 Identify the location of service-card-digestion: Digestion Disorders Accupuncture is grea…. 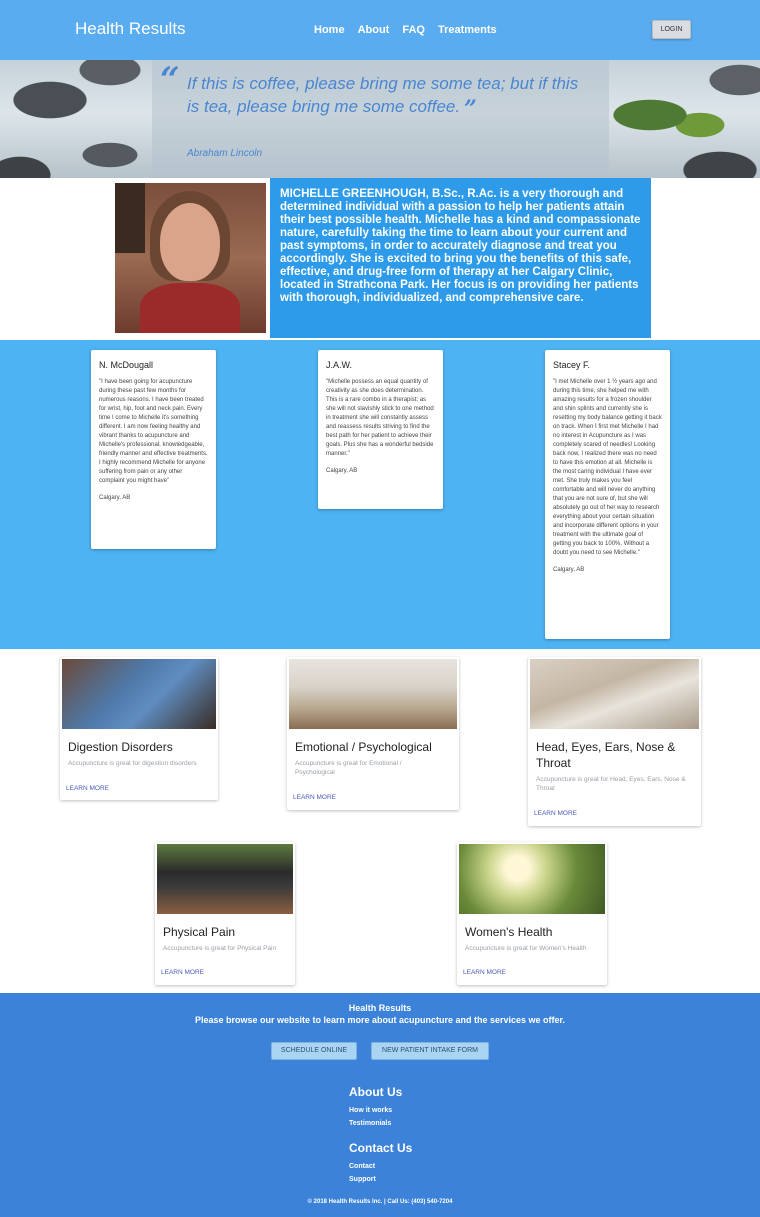
(139, 728).